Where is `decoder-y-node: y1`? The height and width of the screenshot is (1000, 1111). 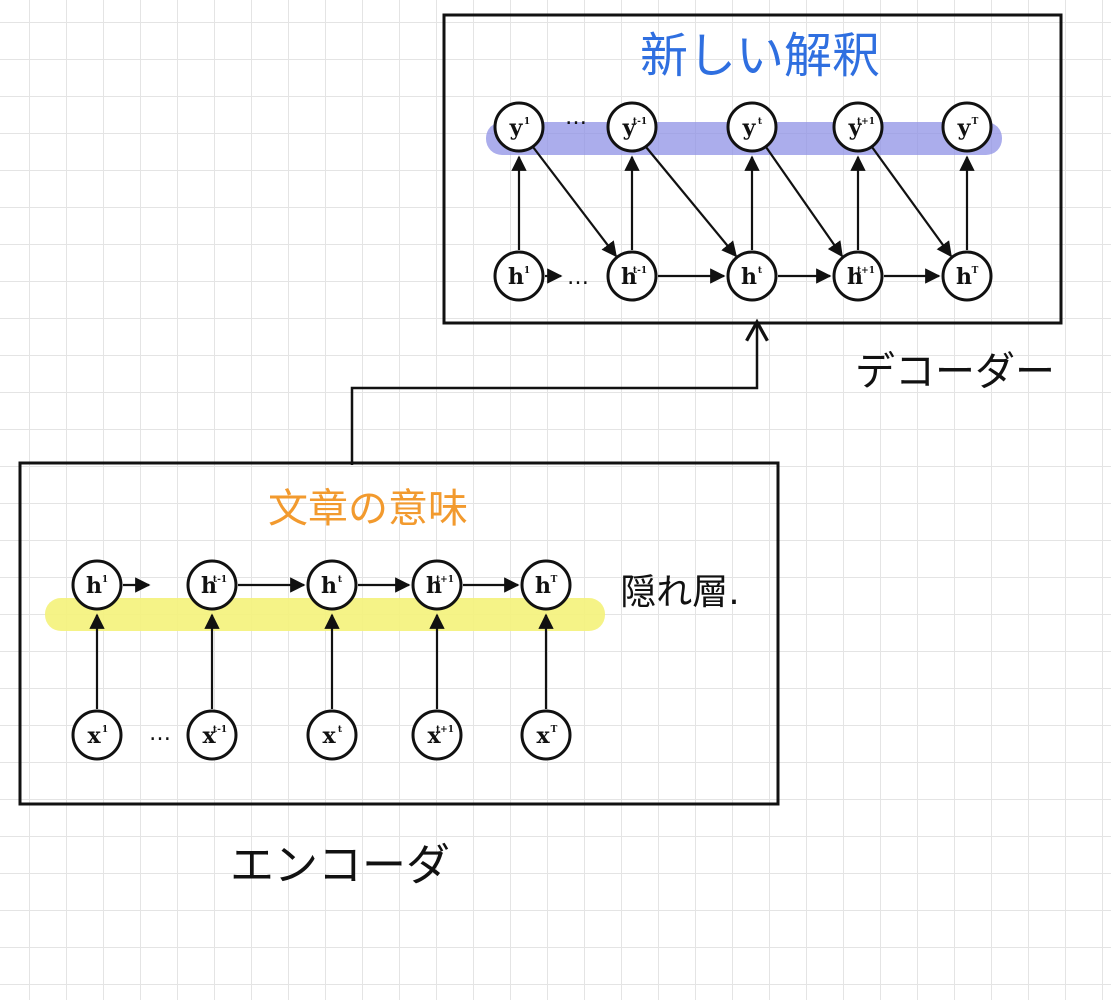 decoder-y-node: y1 is located at coordinates (519, 127).